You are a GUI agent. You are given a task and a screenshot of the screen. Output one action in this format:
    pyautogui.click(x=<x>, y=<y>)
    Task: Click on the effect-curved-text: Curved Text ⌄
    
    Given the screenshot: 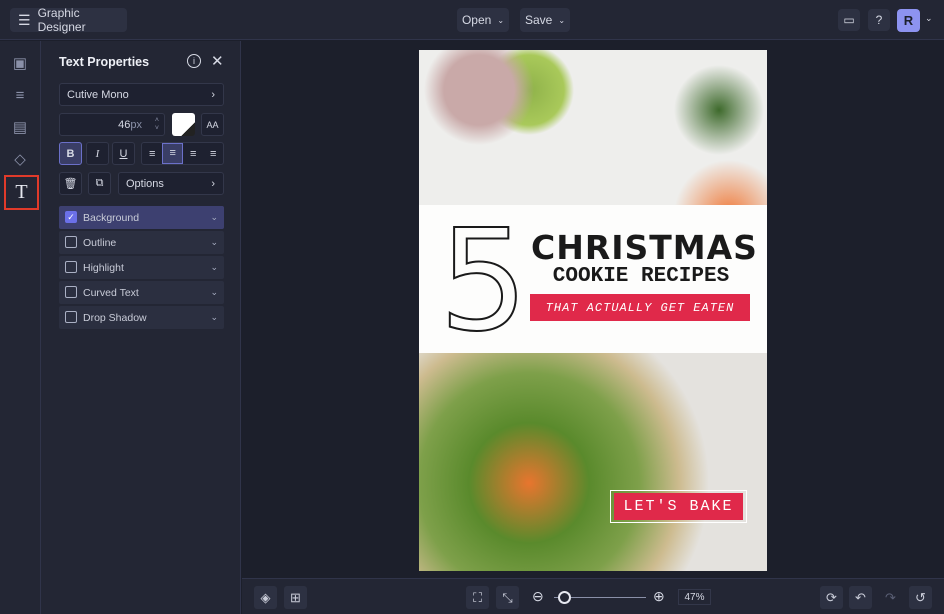 What is the action you would take?
    pyautogui.click(x=141, y=292)
    